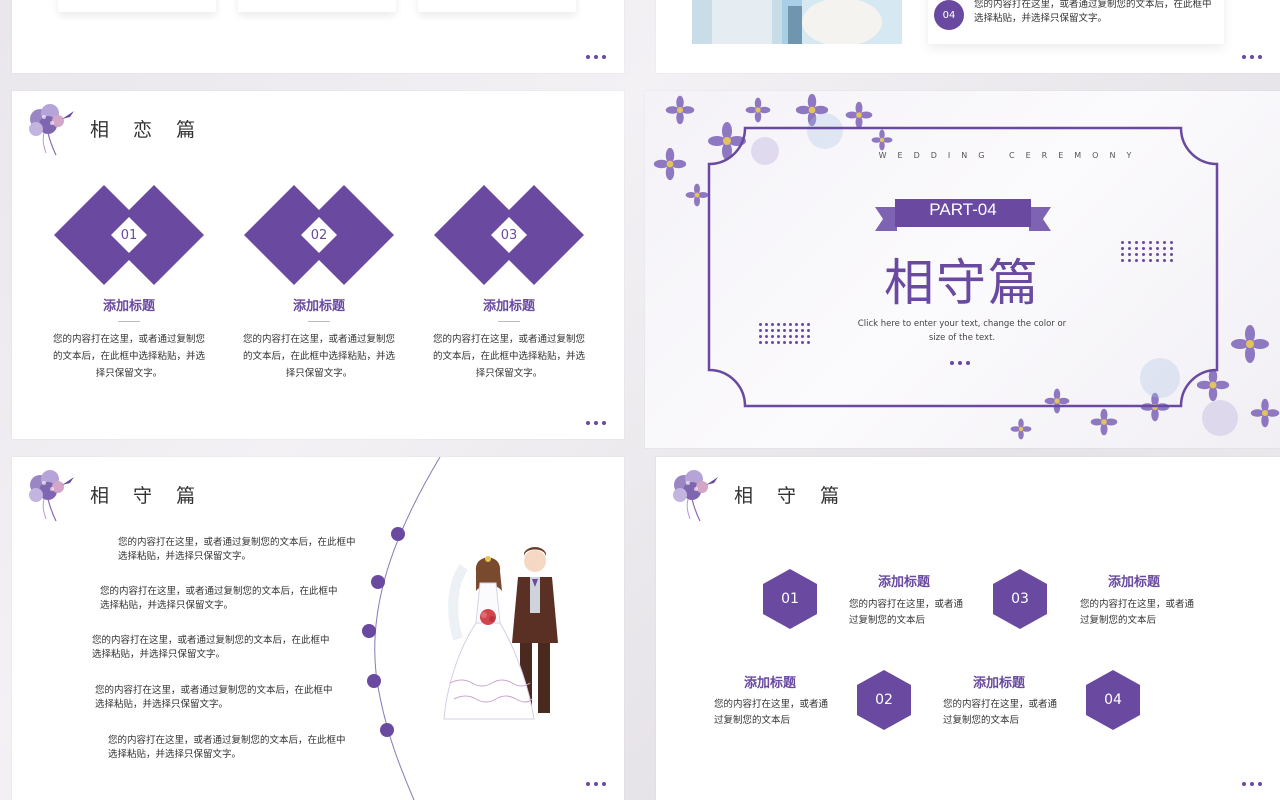 The height and width of the screenshot is (800, 1280). I want to click on slide-title: 相 恋 篇, so click(147, 130).